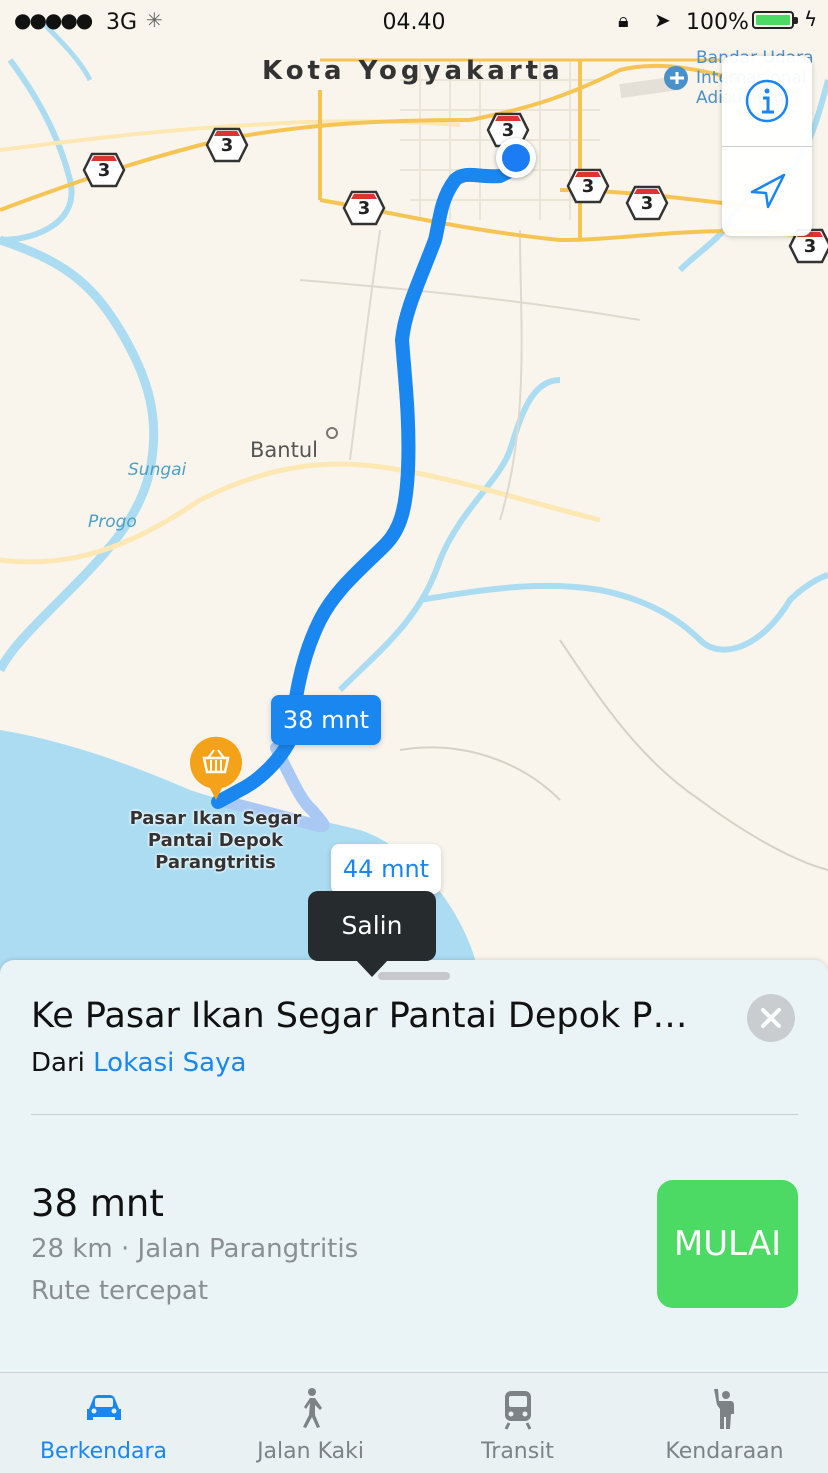 Image resolution: width=828 pixels, height=1473 pixels. I want to click on popover-tail, so click(372, 968).